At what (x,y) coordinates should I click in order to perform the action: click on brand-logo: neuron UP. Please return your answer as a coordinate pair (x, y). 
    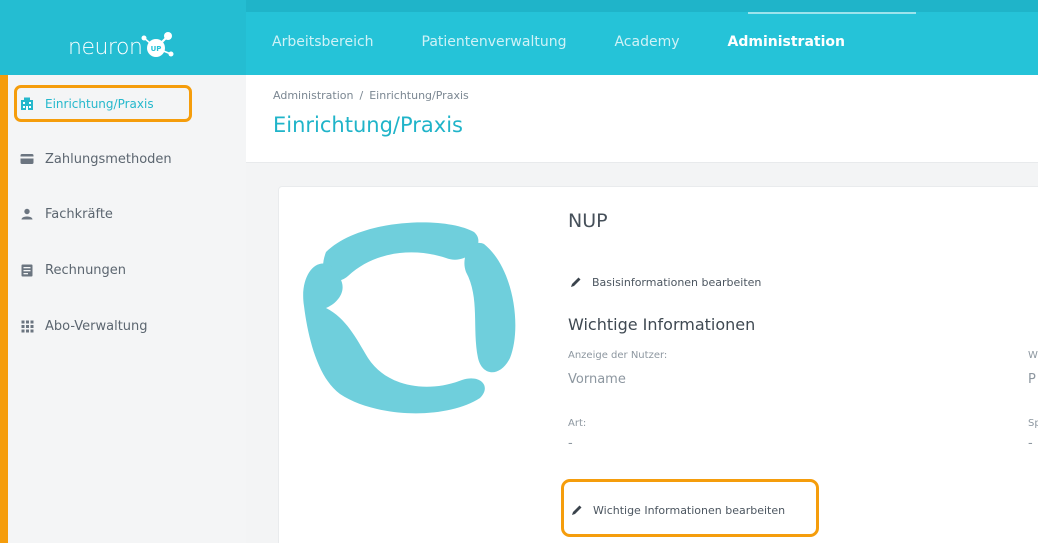
    Looking at the image, I should click on (121, 44).